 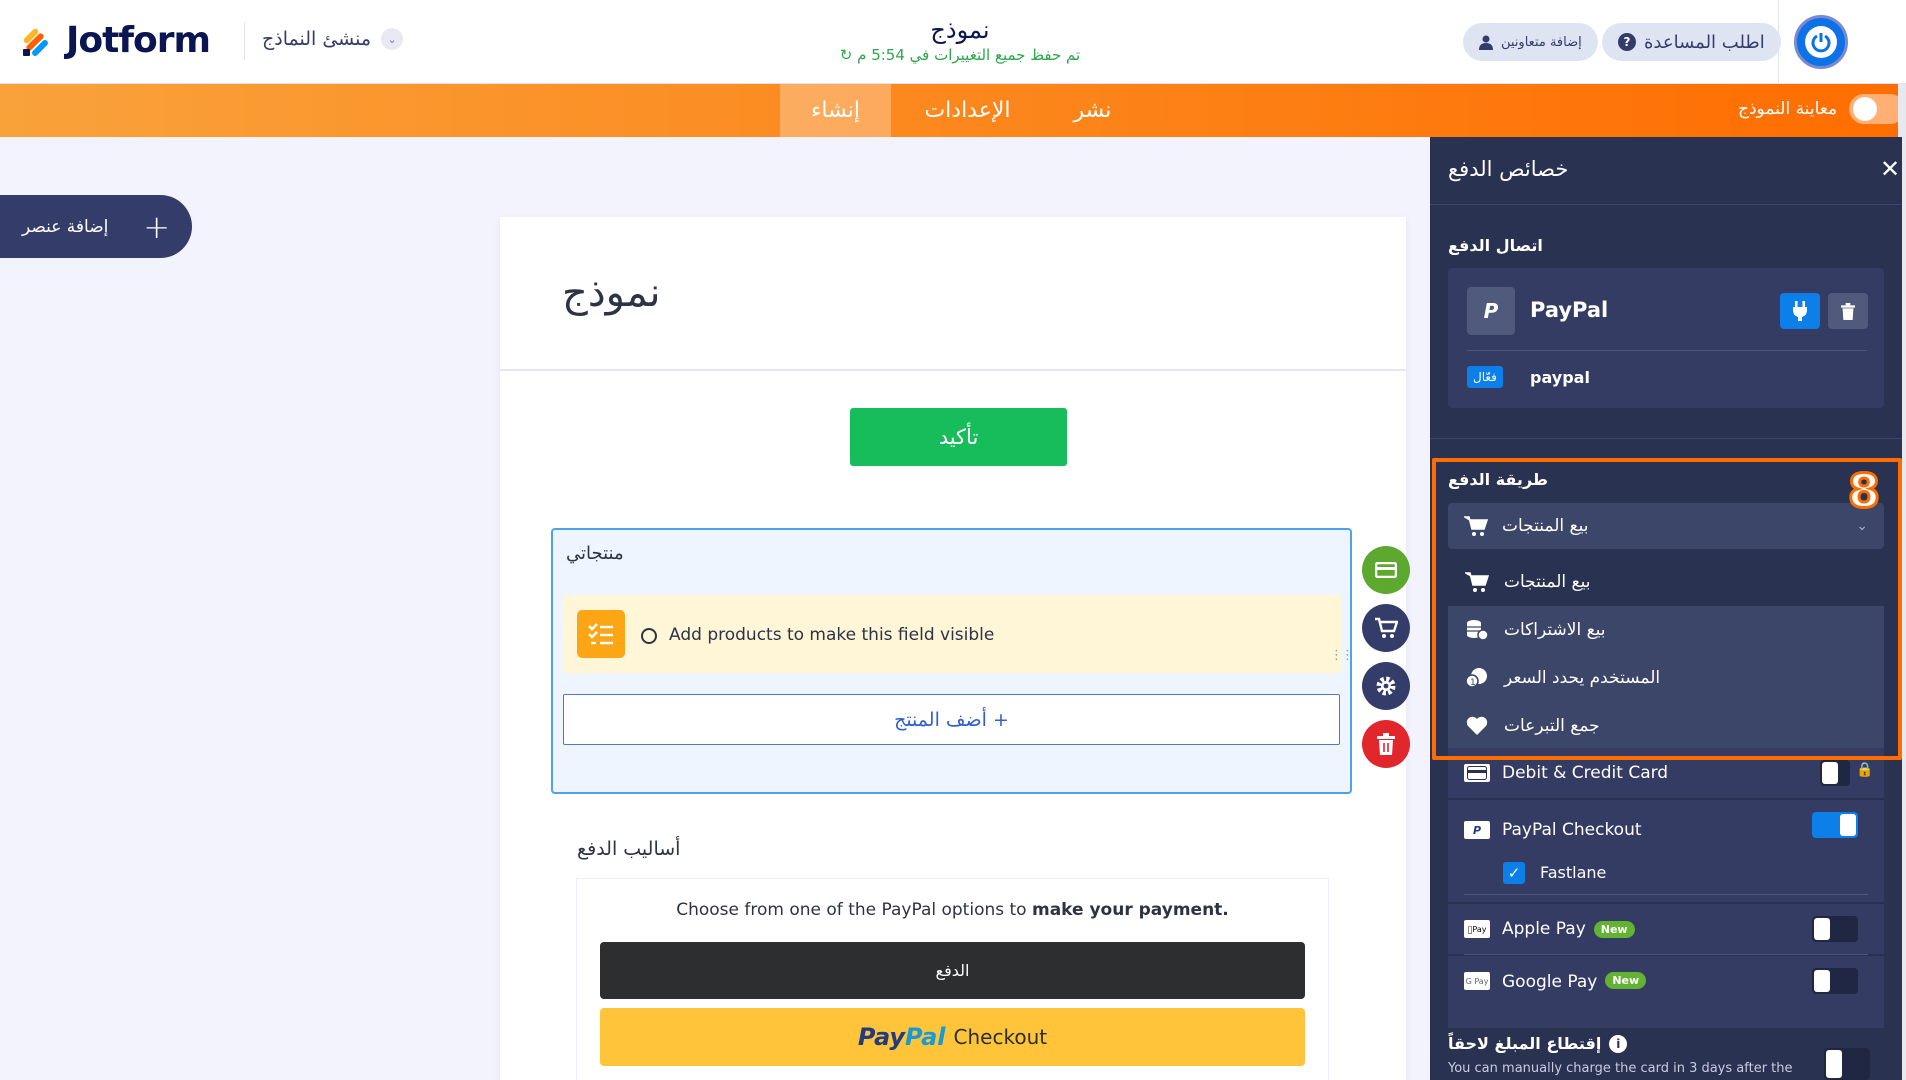 What do you see at coordinates (1835, 825) in the screenshot?
I see `paypal-checkout-toggle` at bounding box center [1835, 825].